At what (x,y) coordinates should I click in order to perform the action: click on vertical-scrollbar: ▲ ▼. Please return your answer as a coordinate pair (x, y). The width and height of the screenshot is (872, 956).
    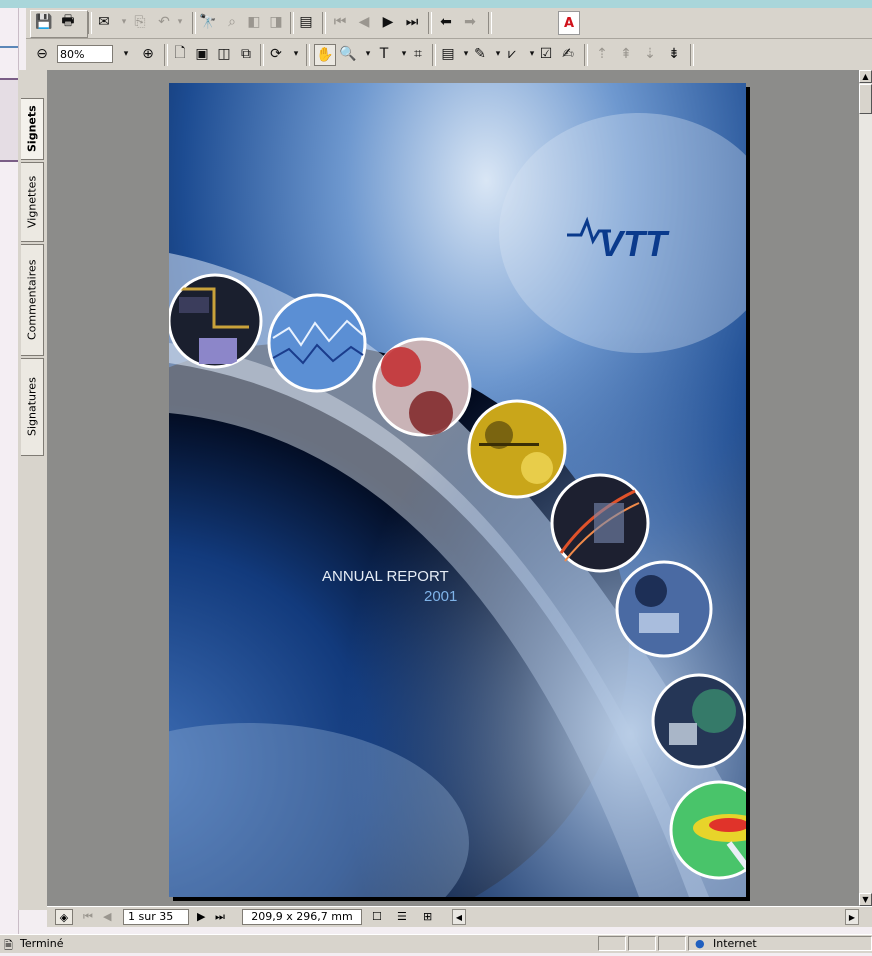
    Looking at the image, I should click on (865, 488).